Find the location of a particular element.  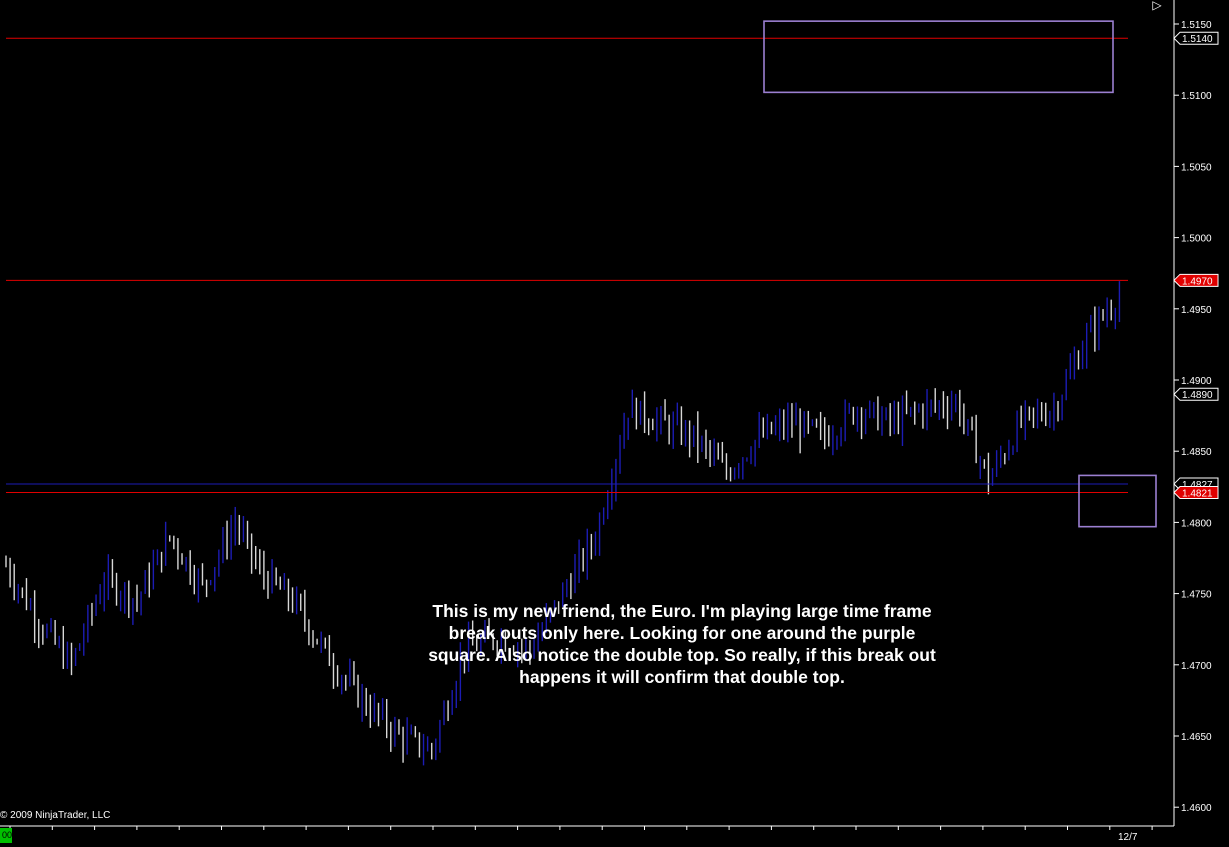

price-marker-1: 1.4970 is located at coordinates (1196, 280).